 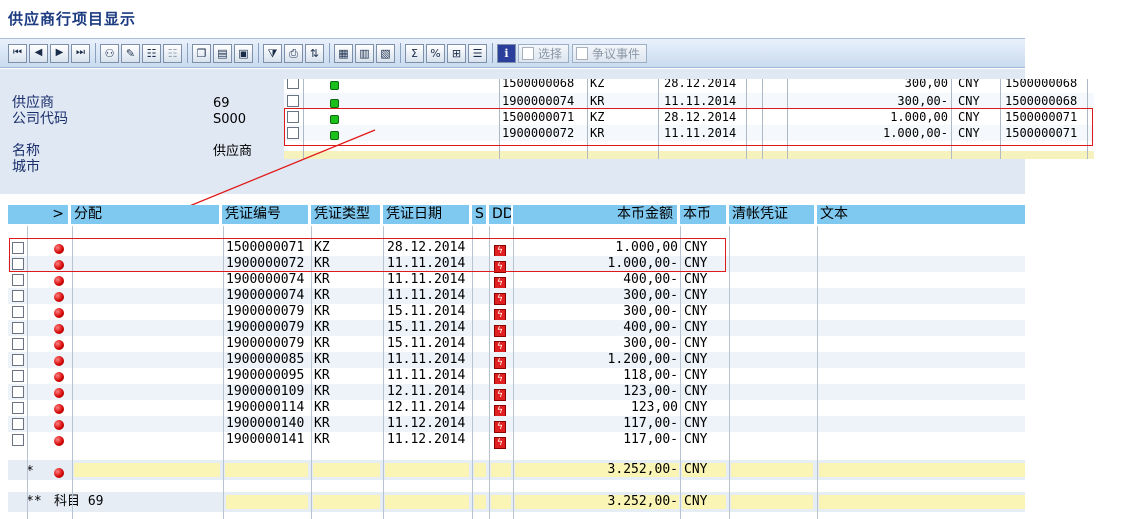 I want to click on column-header-clearing-doc: 清帐凭证, so click(x=771, y=214).